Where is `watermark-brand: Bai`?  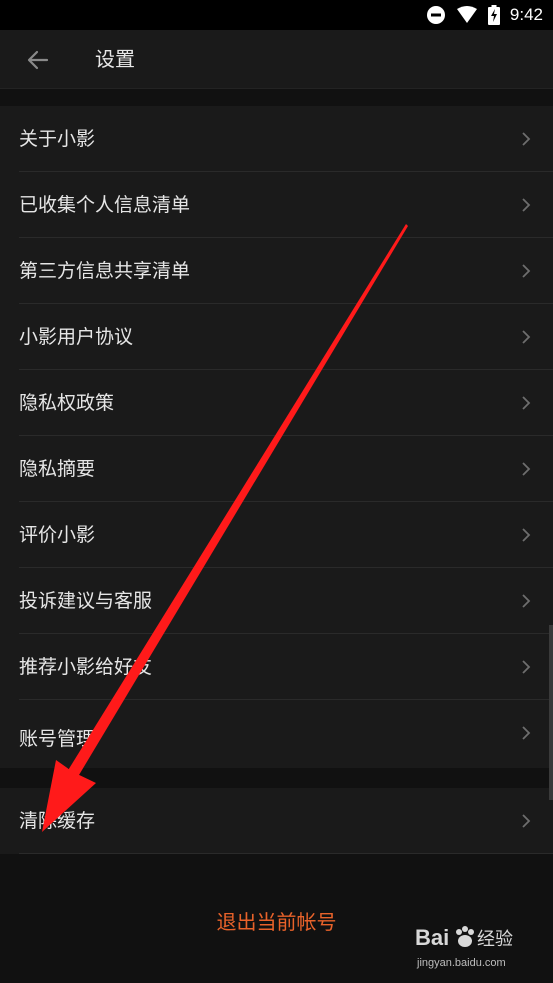 watermark-brand: Bai is located at coordinates (432, 937).